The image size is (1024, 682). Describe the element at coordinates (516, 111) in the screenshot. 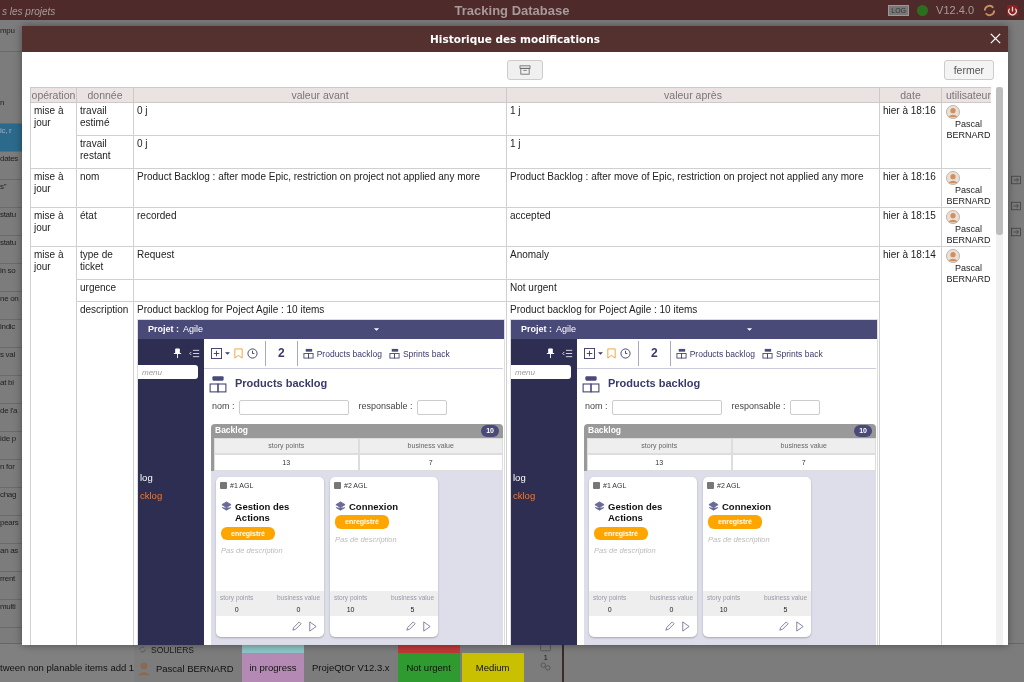

I see `value-text: 1 j` at that location.